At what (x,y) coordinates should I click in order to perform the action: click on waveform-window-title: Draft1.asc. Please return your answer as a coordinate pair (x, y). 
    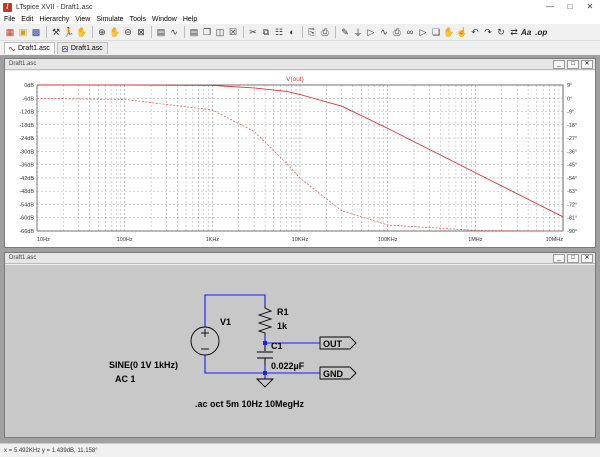
    Looking at the image, I should click on (300, 64).